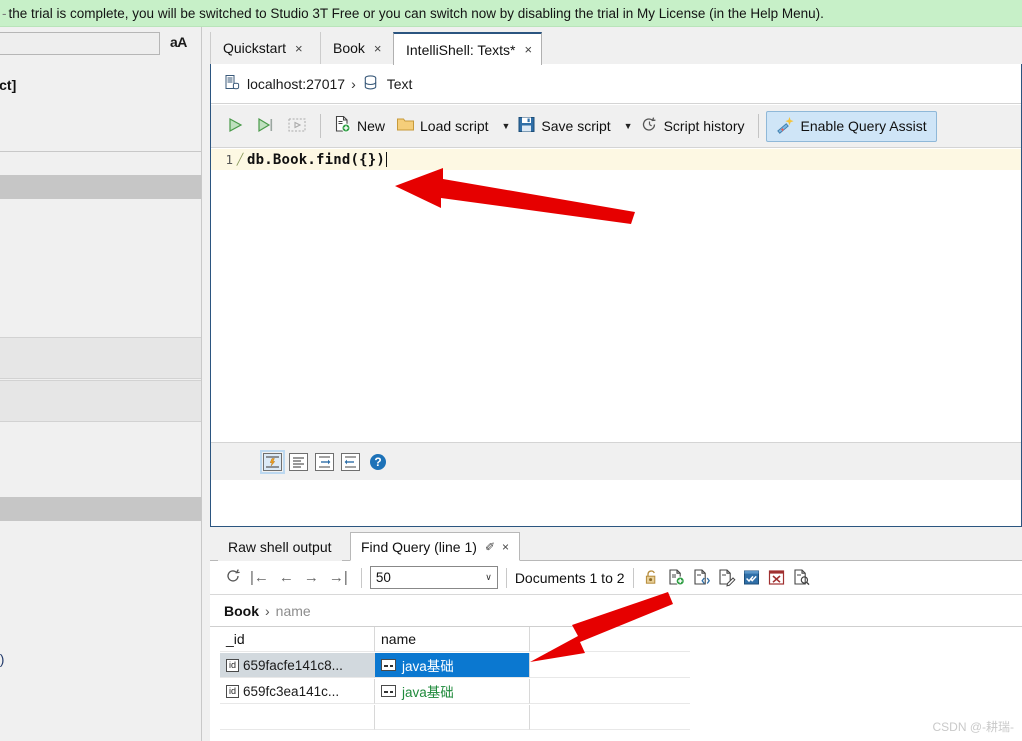  I want to click on load-script-caret-icon: ▼, so click(506, 126).